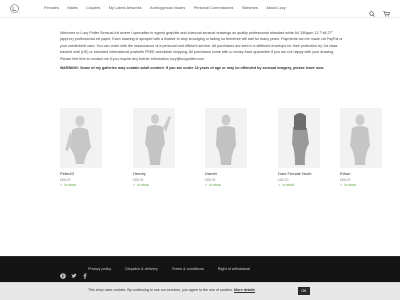 The image size is (400, 300). Describe the element at coordinates (244, 290) in the screenshot. I see `cookie-more-details-link: More details` at that location.